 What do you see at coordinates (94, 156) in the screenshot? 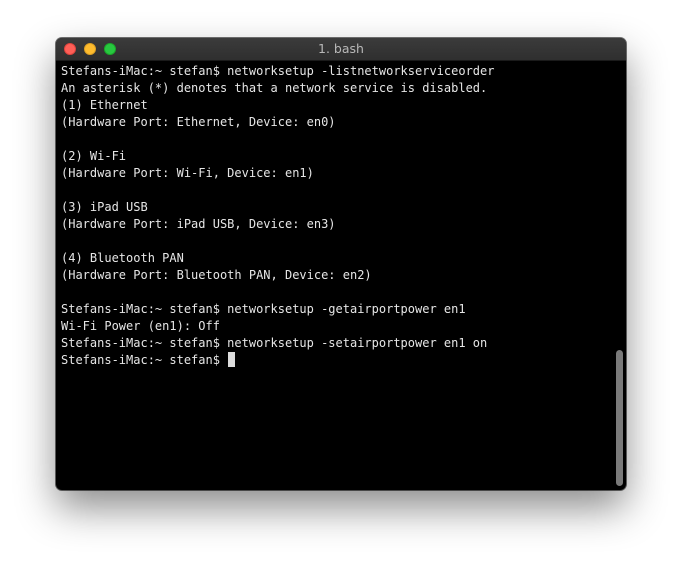
I see `terminal-line: (2) Wi-Fi` at bounding box center [94, 156].